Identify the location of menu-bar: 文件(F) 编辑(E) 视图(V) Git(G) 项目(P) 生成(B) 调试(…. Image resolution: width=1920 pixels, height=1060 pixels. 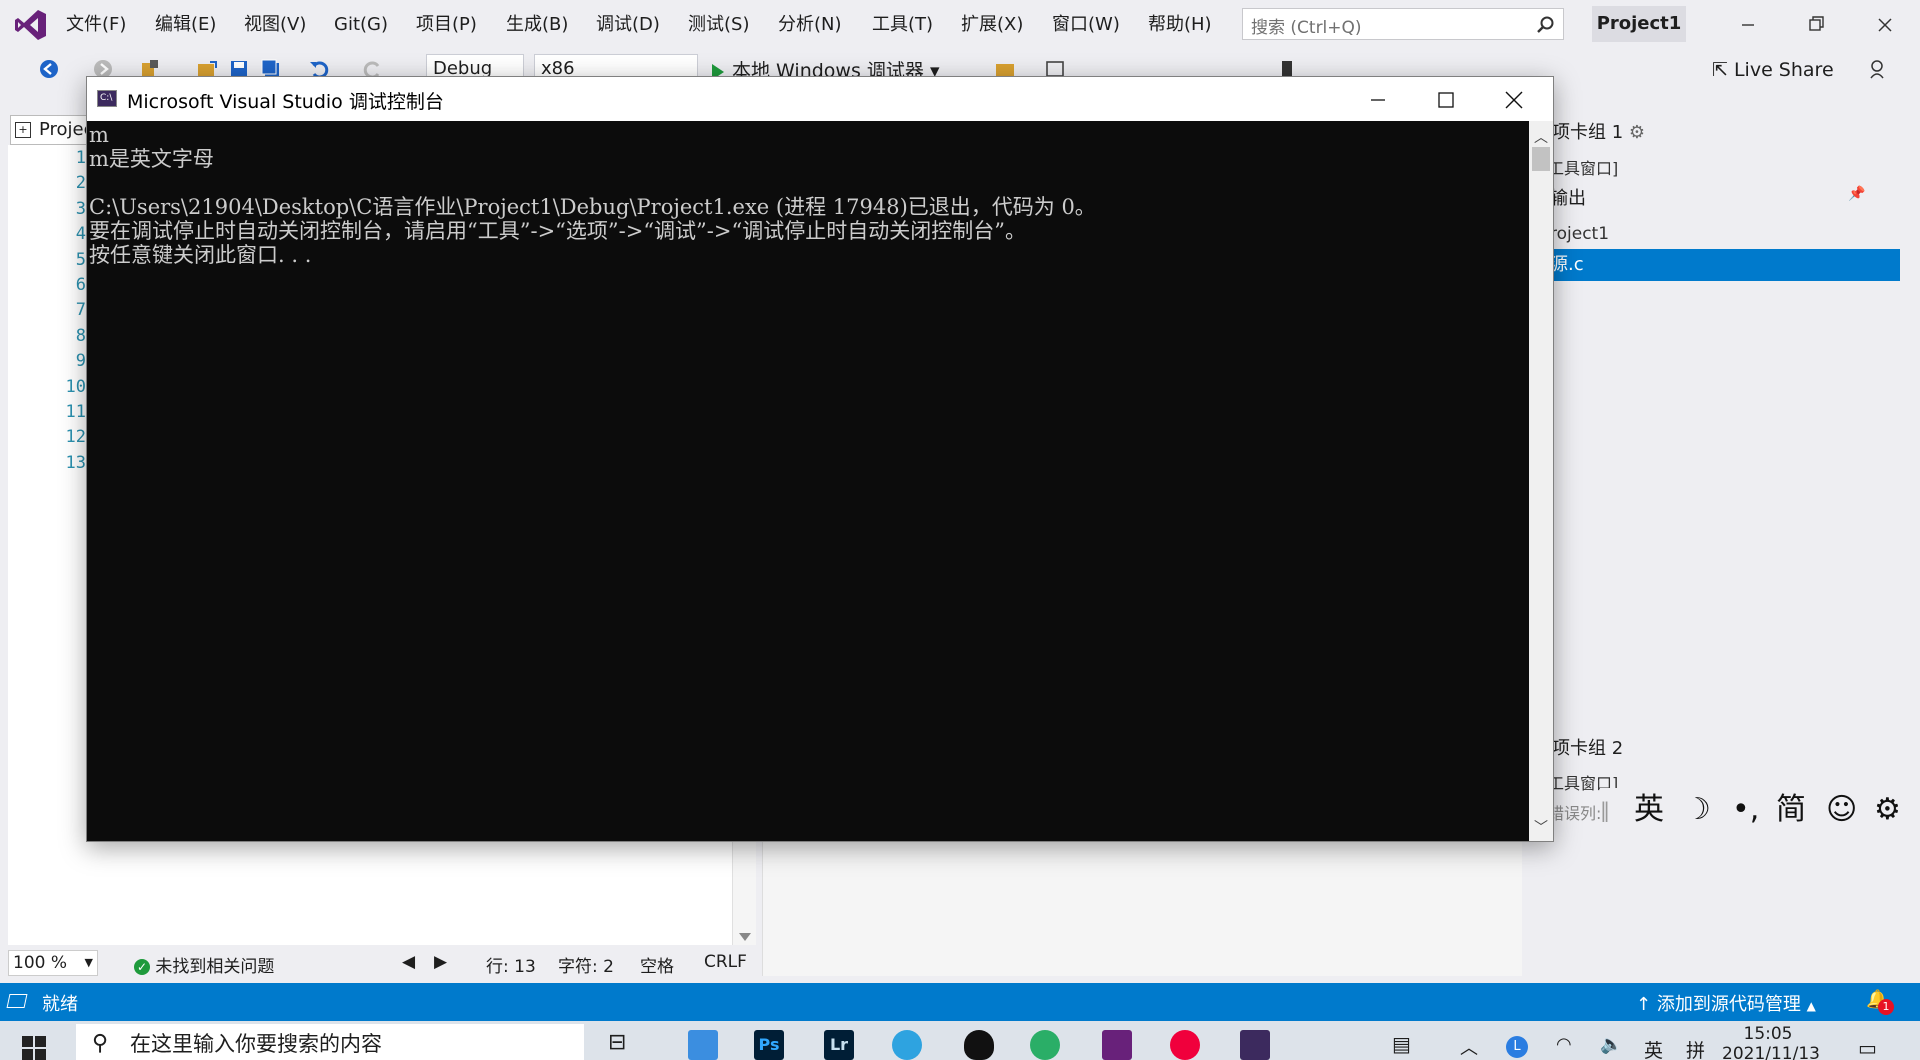
(960, 25).